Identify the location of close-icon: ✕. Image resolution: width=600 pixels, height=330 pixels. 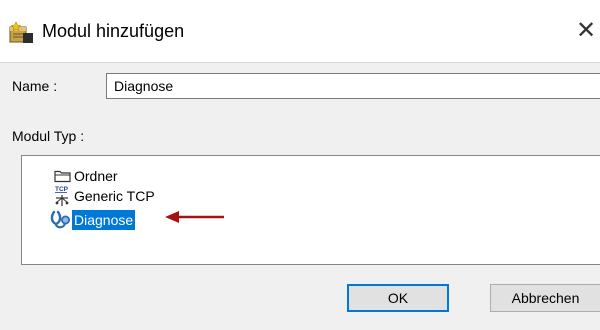
(586, 31).